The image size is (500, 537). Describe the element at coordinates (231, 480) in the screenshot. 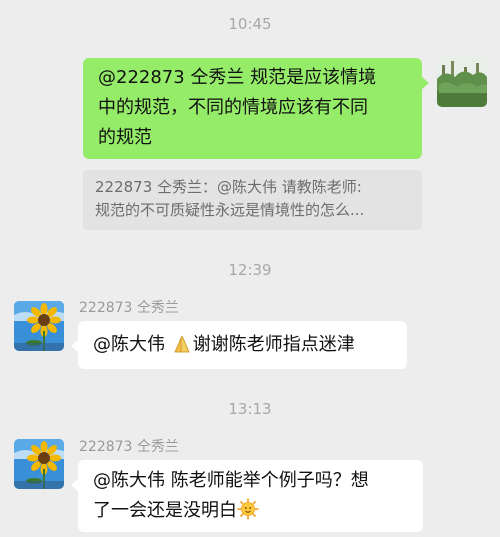

I see `message-text-line: @陈大伟 陈老师能举个例子吗？想` at that location.